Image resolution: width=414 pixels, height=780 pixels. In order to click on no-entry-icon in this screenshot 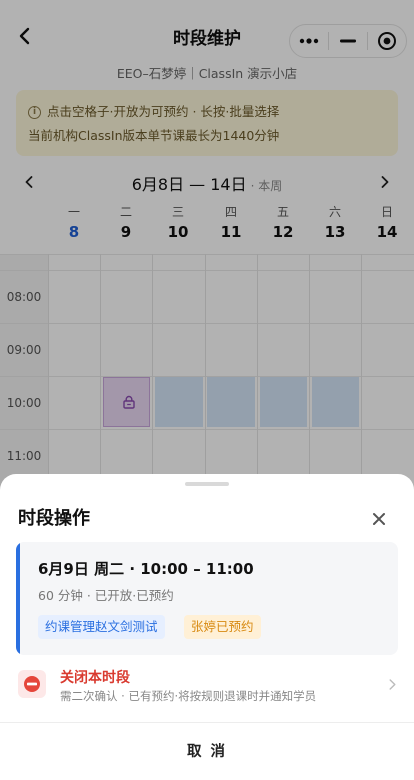, I will do `click(32, 684)`.